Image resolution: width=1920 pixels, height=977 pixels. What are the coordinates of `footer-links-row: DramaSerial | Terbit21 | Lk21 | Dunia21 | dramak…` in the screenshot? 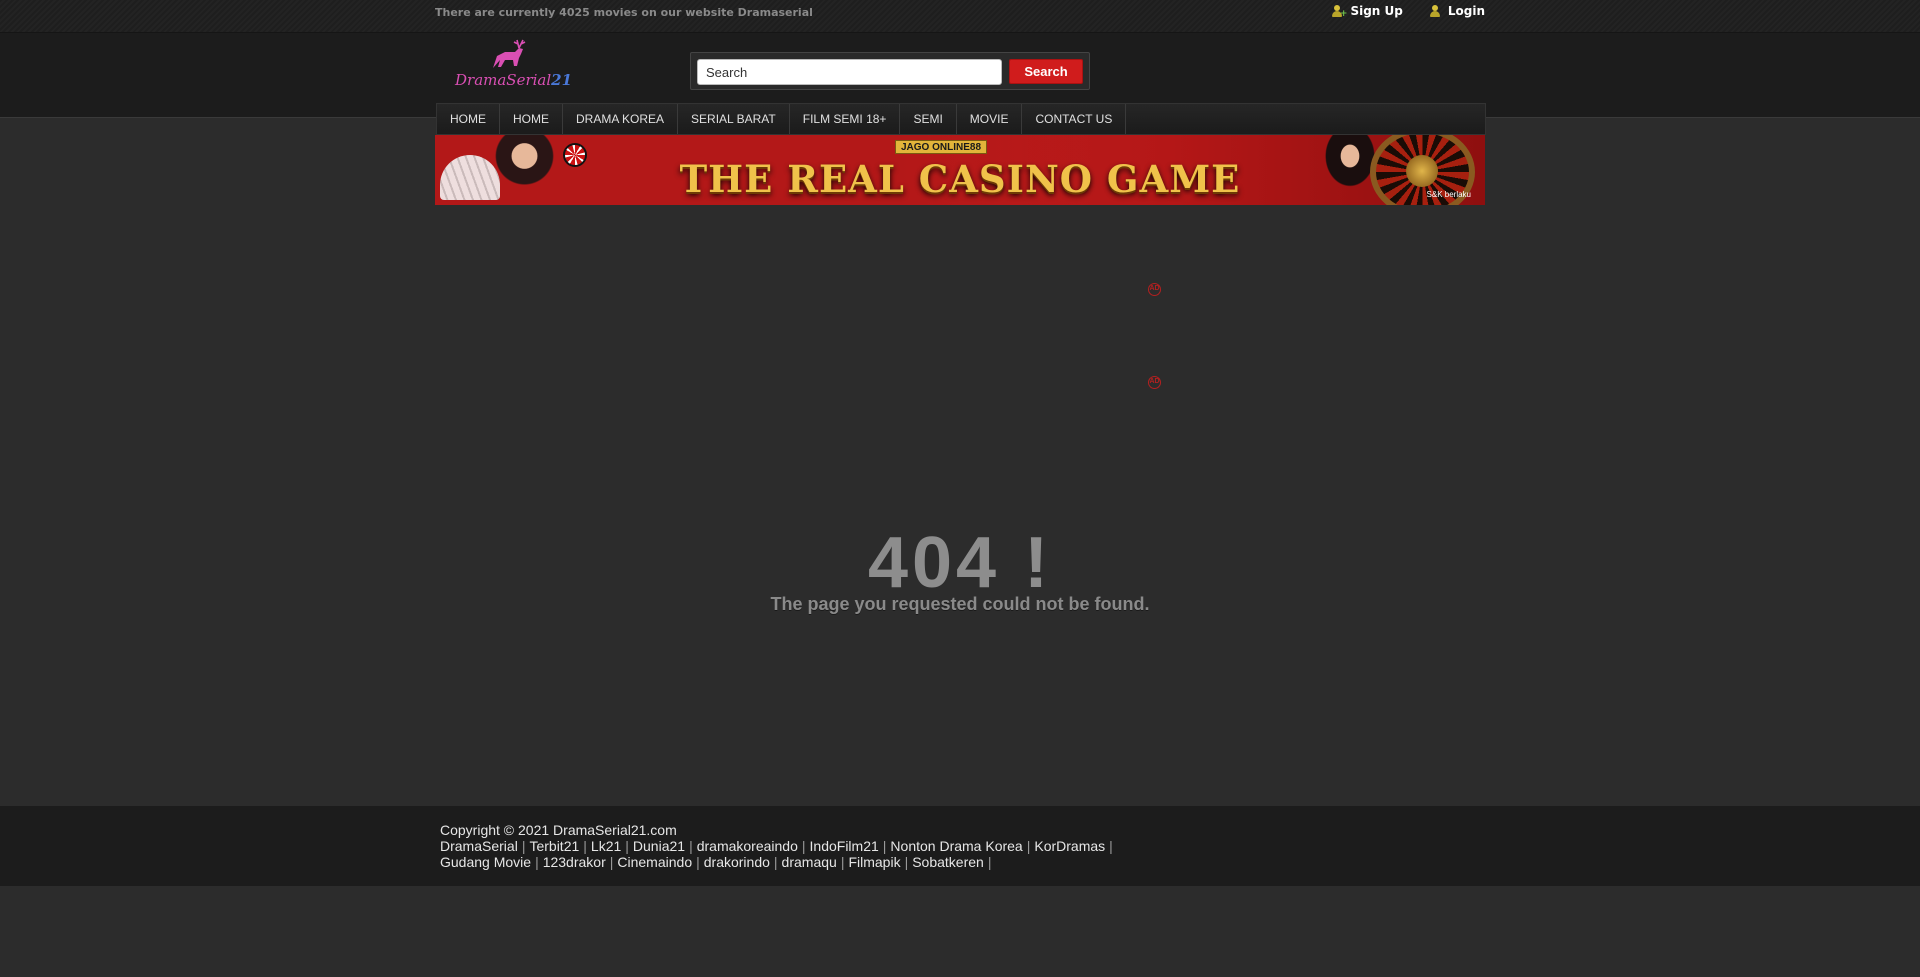 It's located at (830, 846).